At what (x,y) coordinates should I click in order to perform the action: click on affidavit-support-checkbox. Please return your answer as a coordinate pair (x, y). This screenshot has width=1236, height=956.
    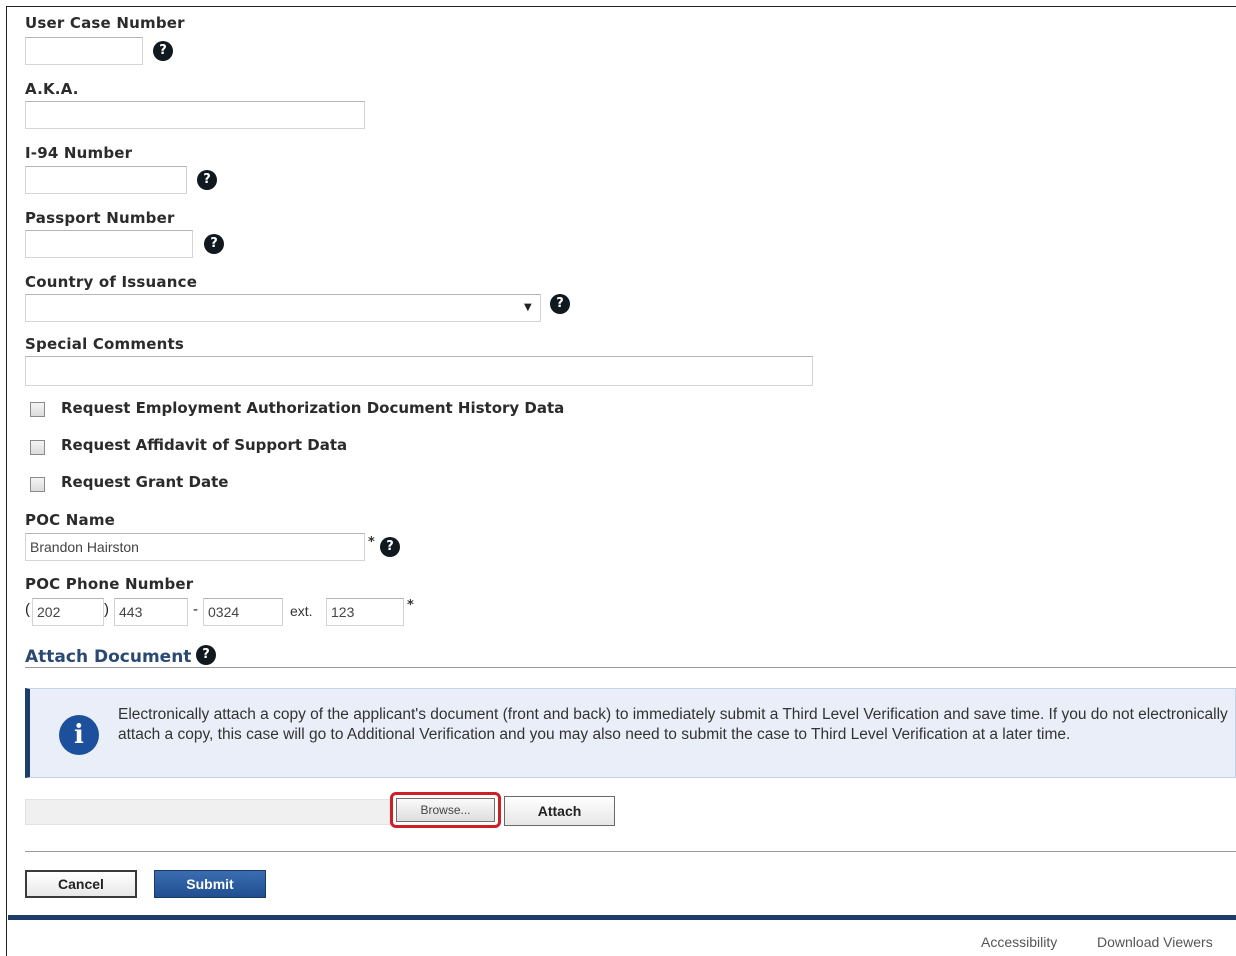
    Looking at the image, I should click on (37, 447).